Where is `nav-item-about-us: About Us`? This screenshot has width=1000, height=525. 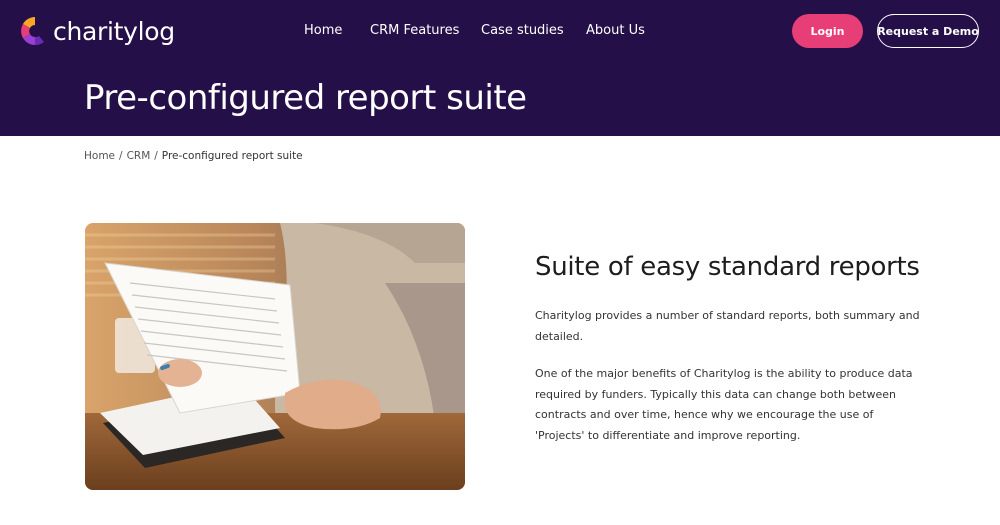 nav-item-about-us: About Us is located at coordinates (615, 30).